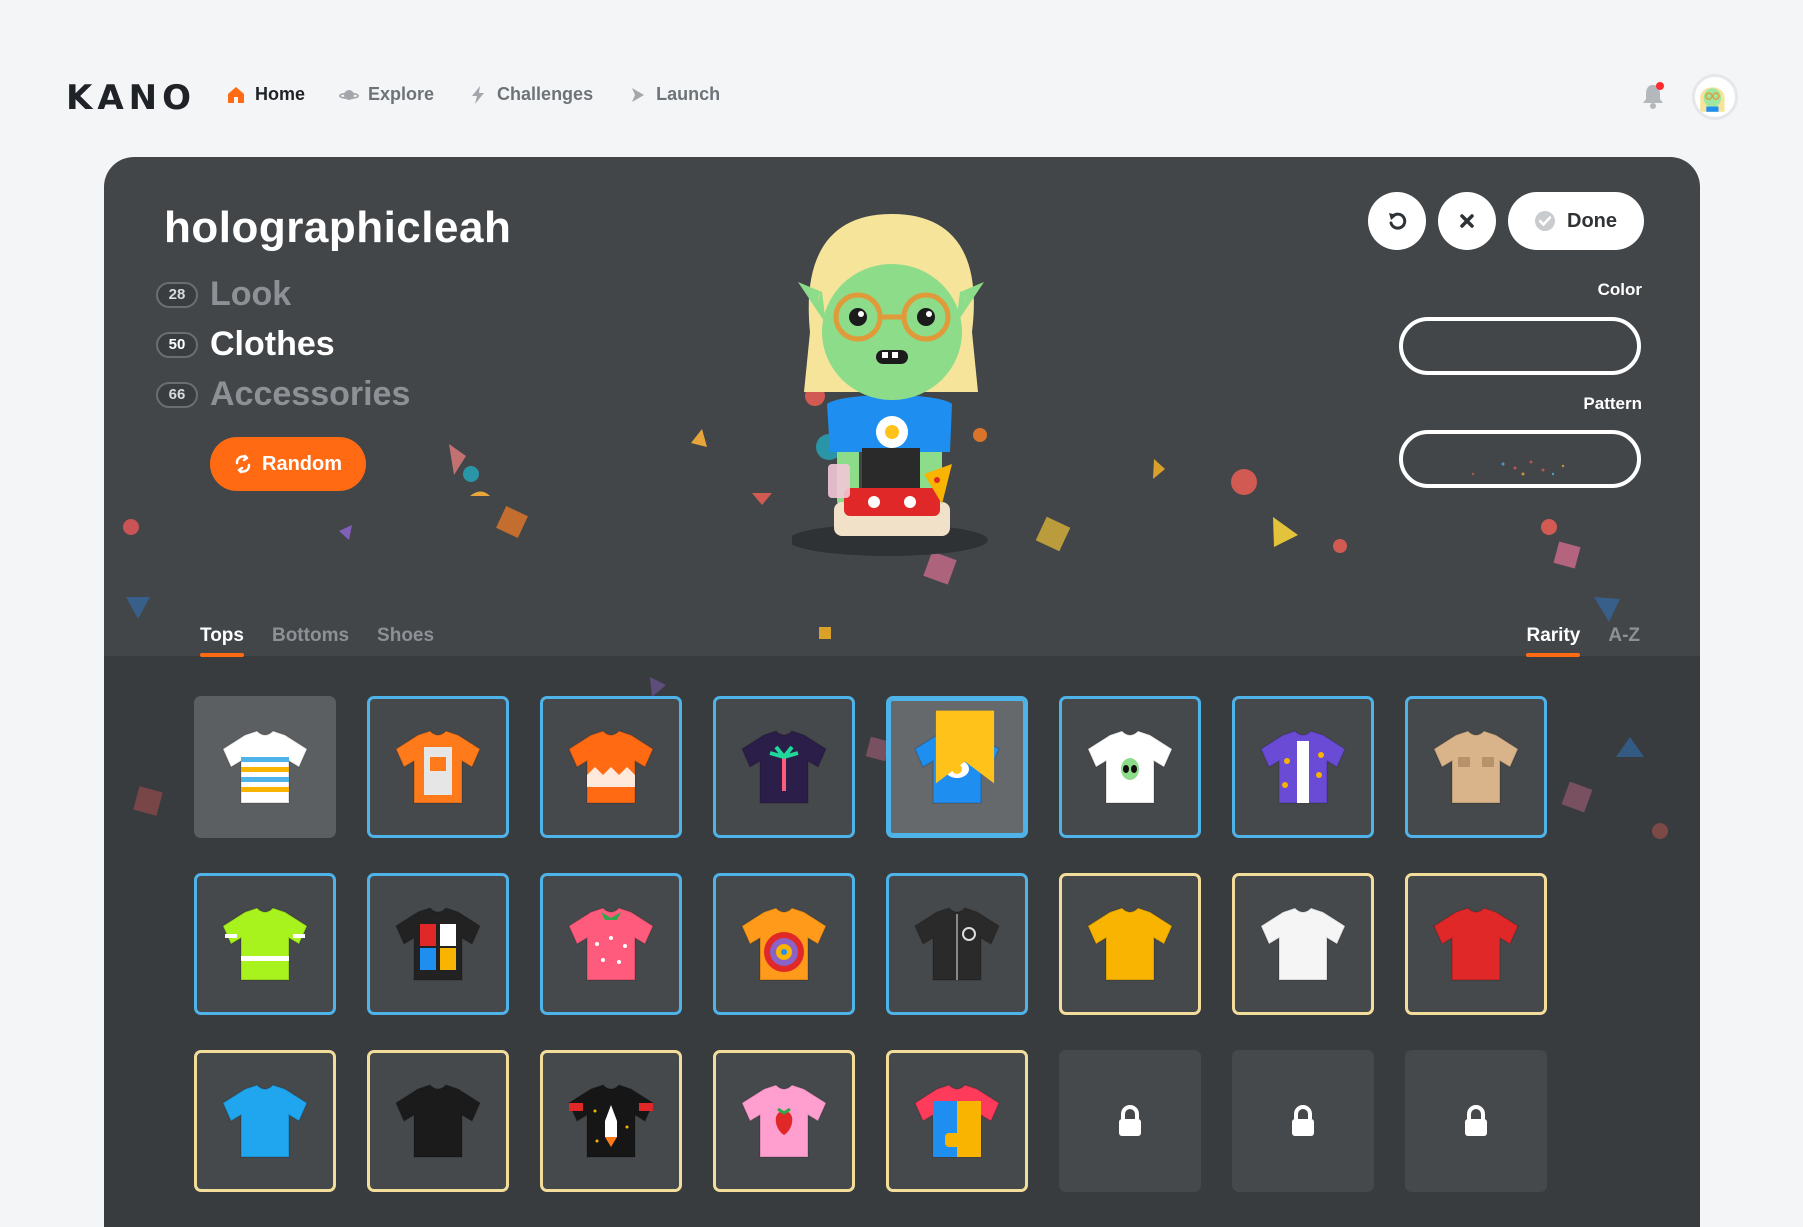 This screenshot has width=1803, height=1227. I want to click on close-icon, so click(1467, 221).